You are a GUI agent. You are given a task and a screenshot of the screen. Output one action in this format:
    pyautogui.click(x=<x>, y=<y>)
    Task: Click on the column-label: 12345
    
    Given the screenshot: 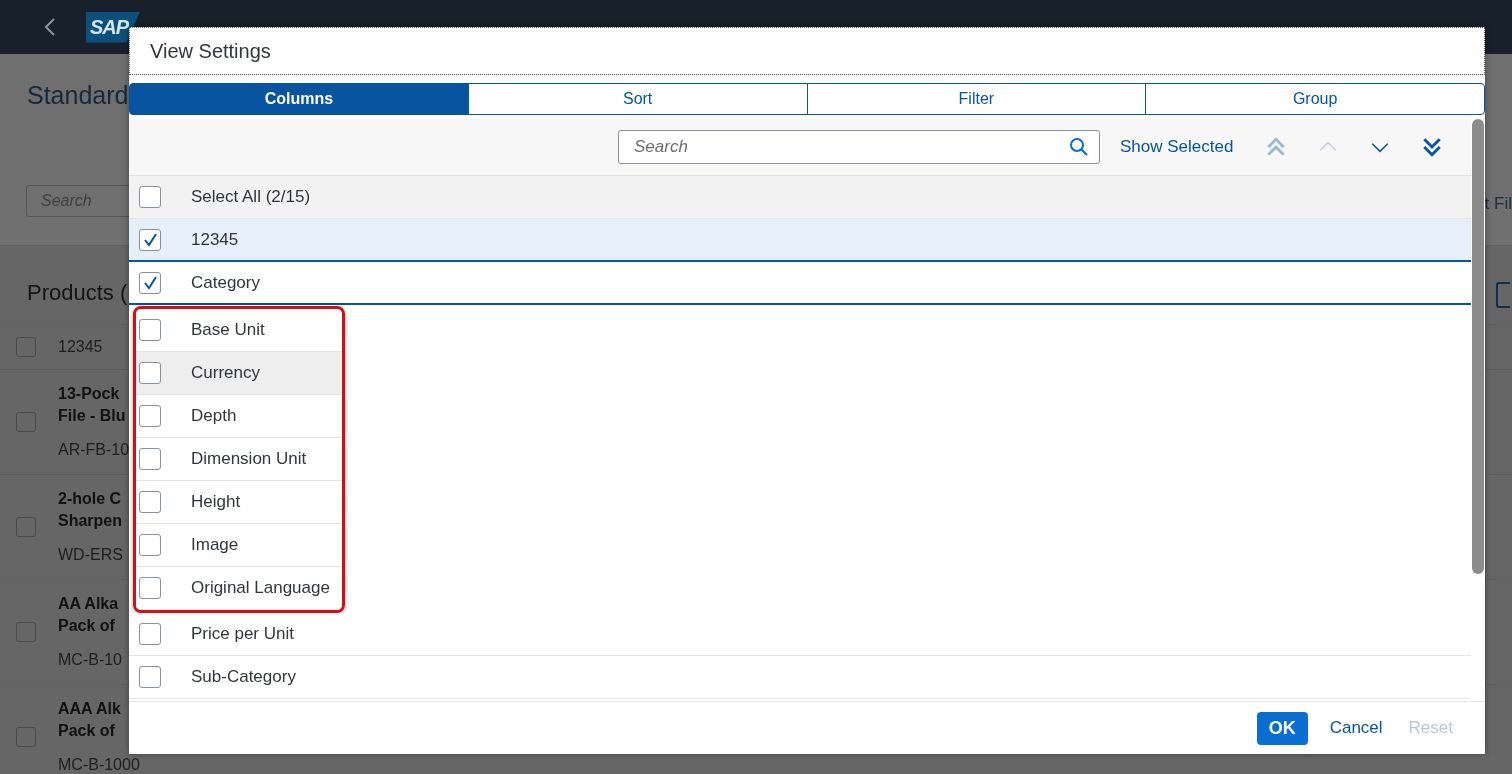 What is the action you would take?
    pyautogui.click(x=215, y=239)
    